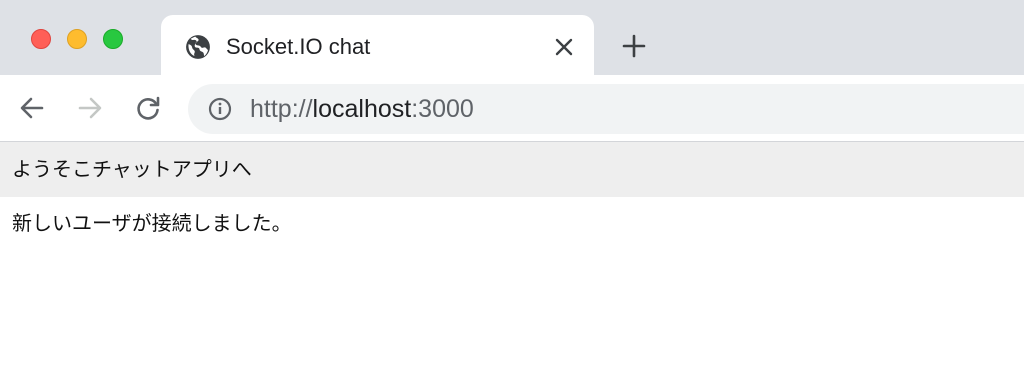 This screenshot has width=1024, height=367. Describe the element at coordinates (148, 108) in the screenshot. I see `reload-icon` at that location.